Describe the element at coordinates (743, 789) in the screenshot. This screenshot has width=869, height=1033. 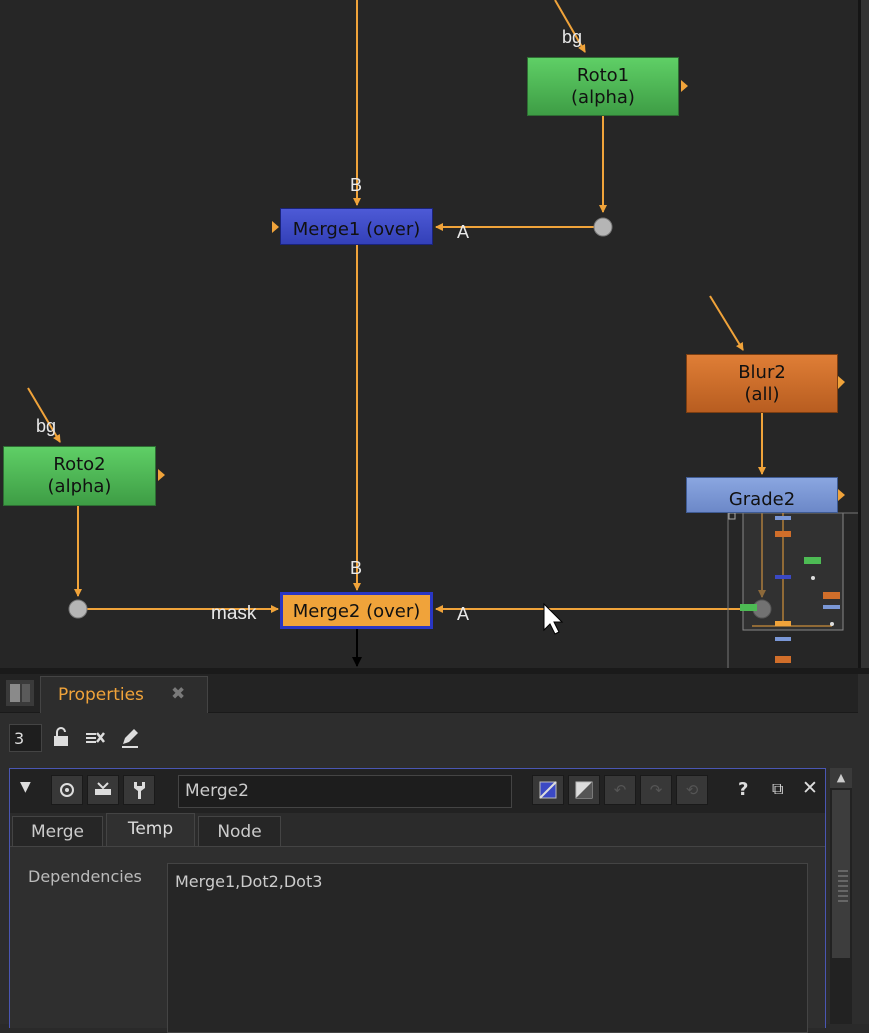
I see `help-icon: ?` at that location.